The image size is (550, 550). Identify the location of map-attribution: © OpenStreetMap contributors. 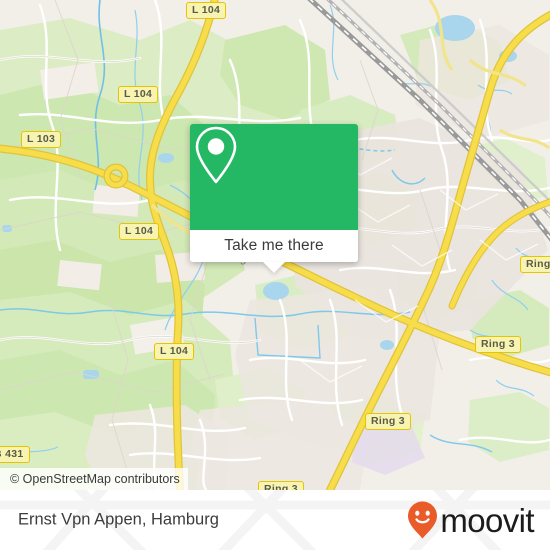
(94, 479).